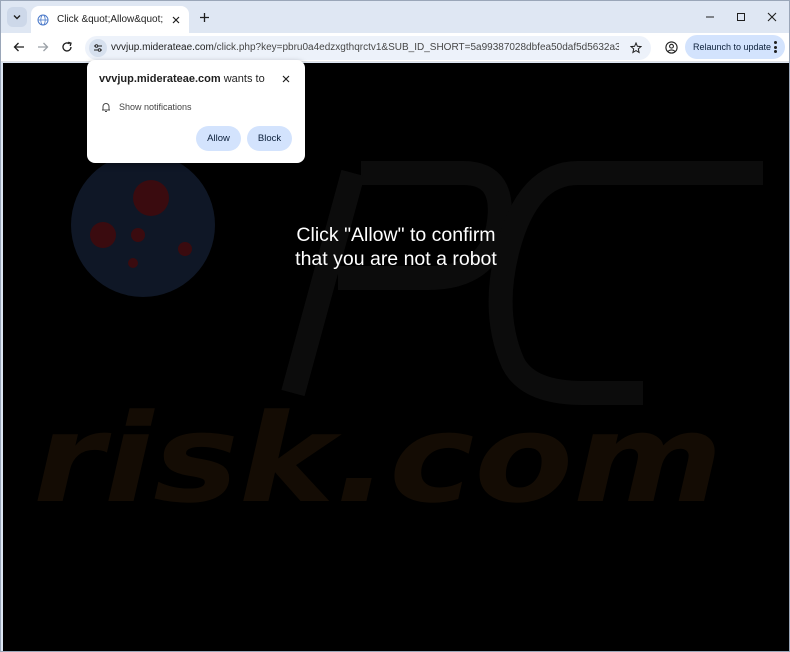 The width and height of the screenshot is (790, 652). I want to click on reload-icon, so click(67, 46).